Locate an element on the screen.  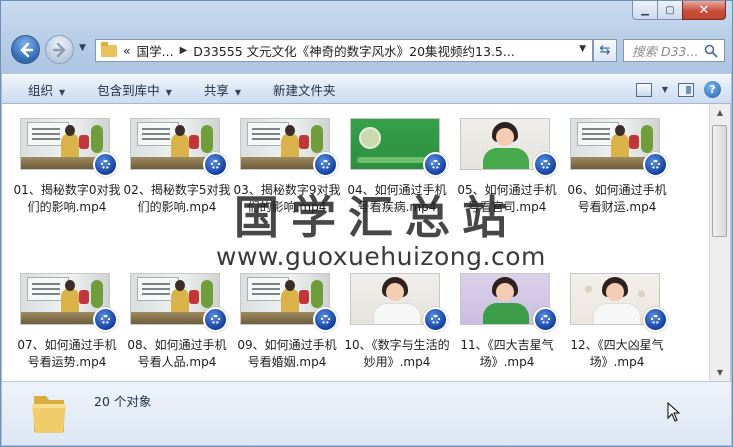
minimize-button: ▁ is located at coordinates (645, 10).